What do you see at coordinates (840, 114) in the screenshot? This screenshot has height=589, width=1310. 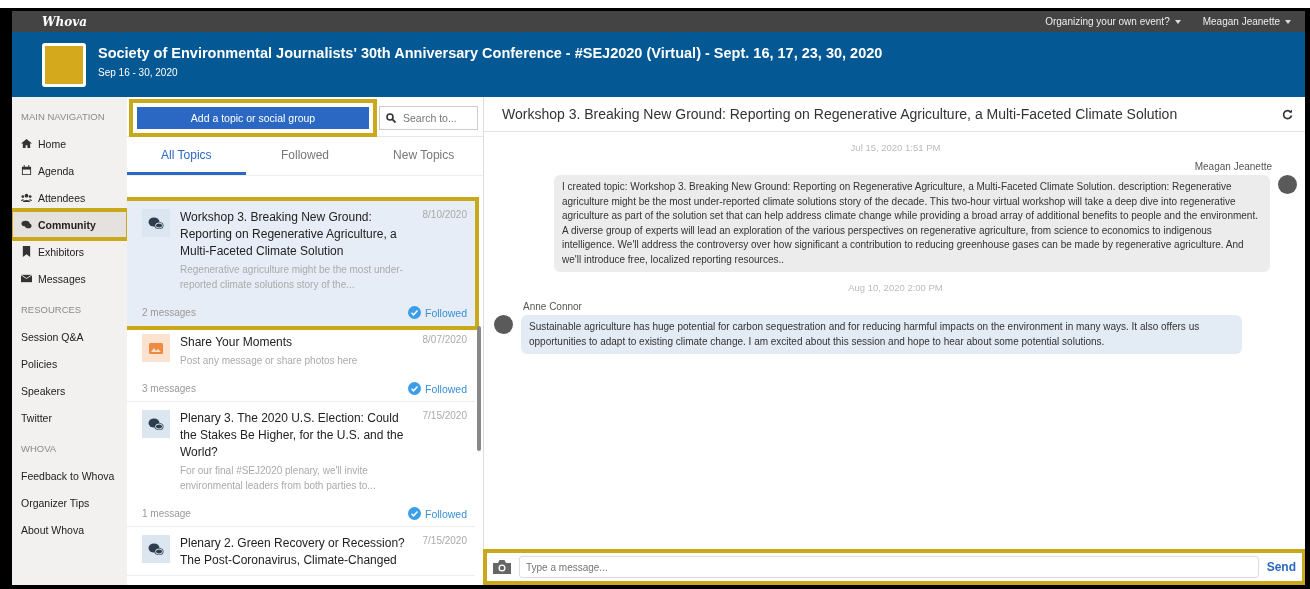 I see `topic-heading: Workshop 3. Breaking New Ground: Reporting on Regenerative Agriculture, a Multi-Faceted Climate Solution` at bounding box center [840, 114].